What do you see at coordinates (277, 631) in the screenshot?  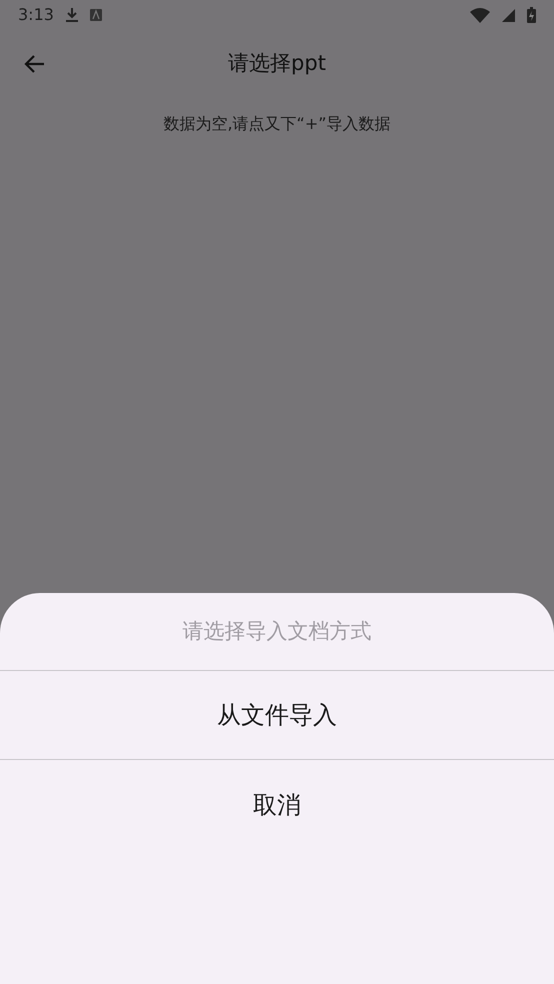 I see `sheet-title: 请选择导入文档方式` at bounding box center [277, 631].